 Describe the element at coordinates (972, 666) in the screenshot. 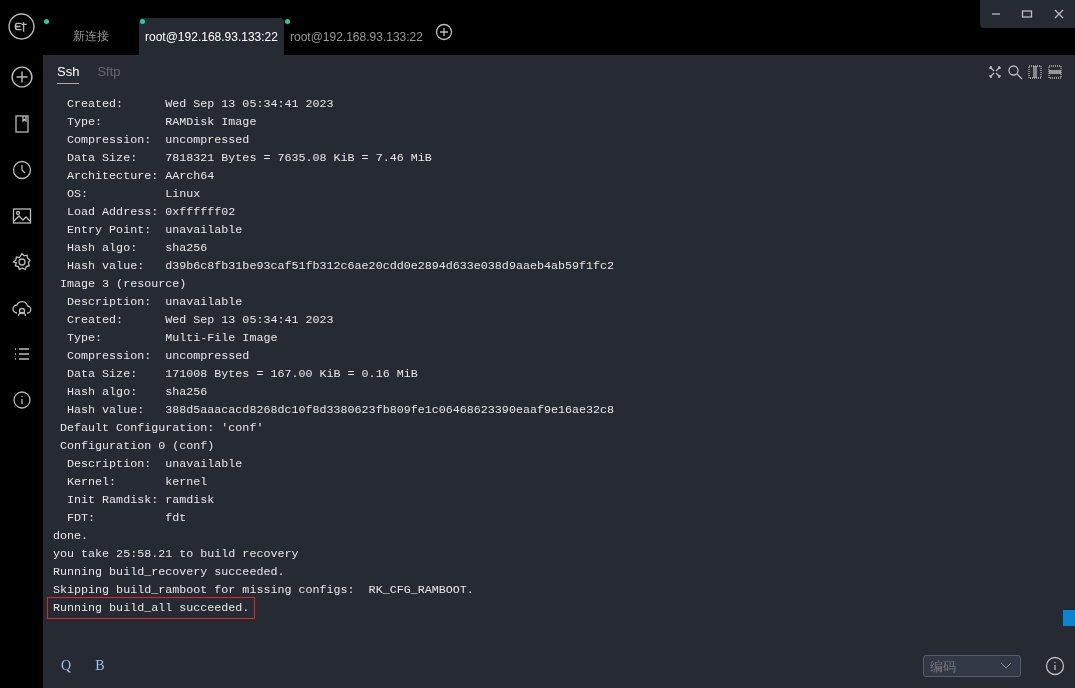

I see `encoding-dropdown: 编码` at that location.